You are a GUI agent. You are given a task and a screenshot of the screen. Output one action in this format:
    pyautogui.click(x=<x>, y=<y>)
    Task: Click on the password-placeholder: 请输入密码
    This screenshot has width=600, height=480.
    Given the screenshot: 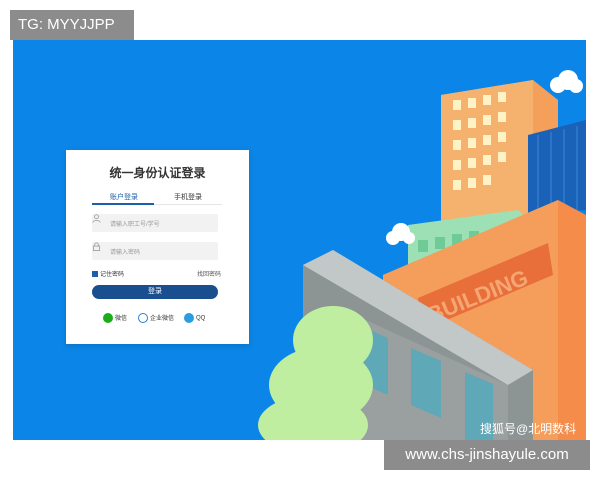 What is the action you would take?
    pyautogui.click(x=125, y=253)
    